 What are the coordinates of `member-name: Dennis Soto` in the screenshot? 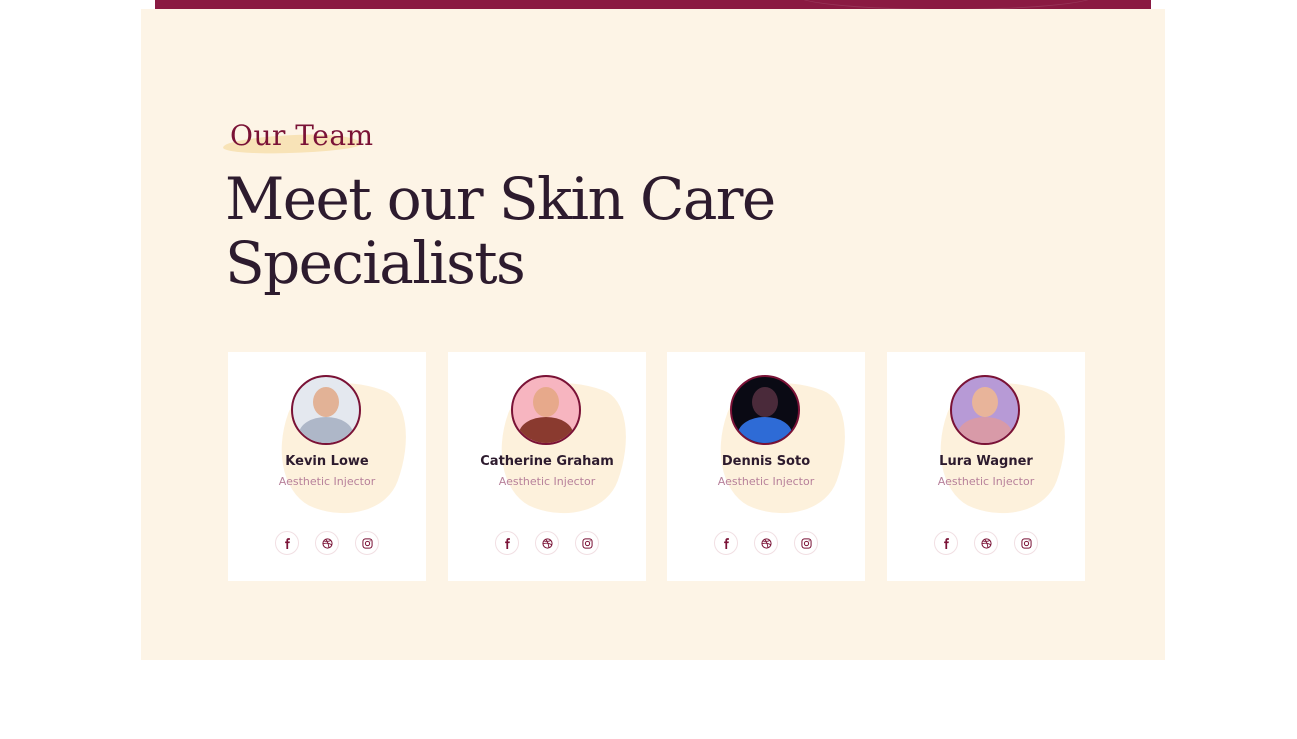 It's located at (766, 461).